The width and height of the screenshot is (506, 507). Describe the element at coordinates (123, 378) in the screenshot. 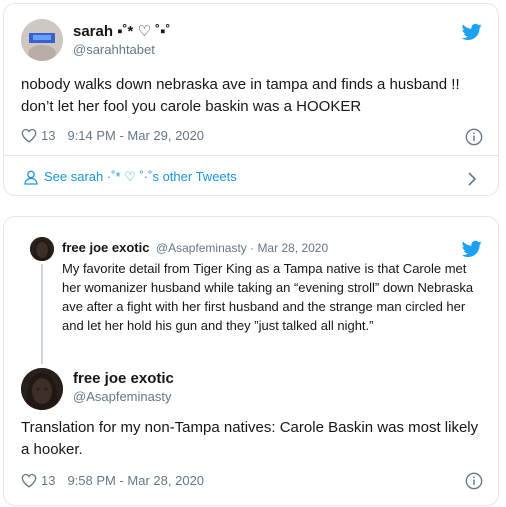

I see `display-name: free joe exotic` at that location.